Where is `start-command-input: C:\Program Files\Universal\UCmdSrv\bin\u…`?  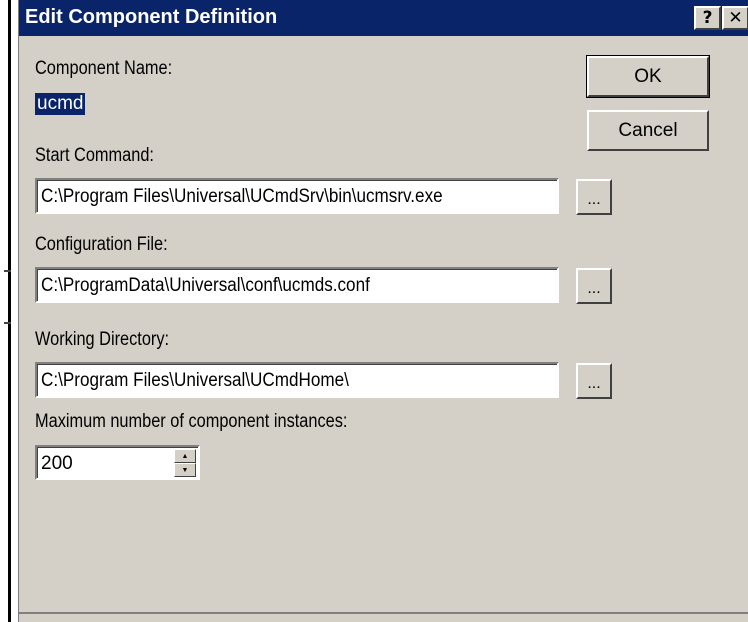
start-command-input: C:\Program Files\Universal\UCmdSrv\bin\u… is located at coordinates (297, 196).